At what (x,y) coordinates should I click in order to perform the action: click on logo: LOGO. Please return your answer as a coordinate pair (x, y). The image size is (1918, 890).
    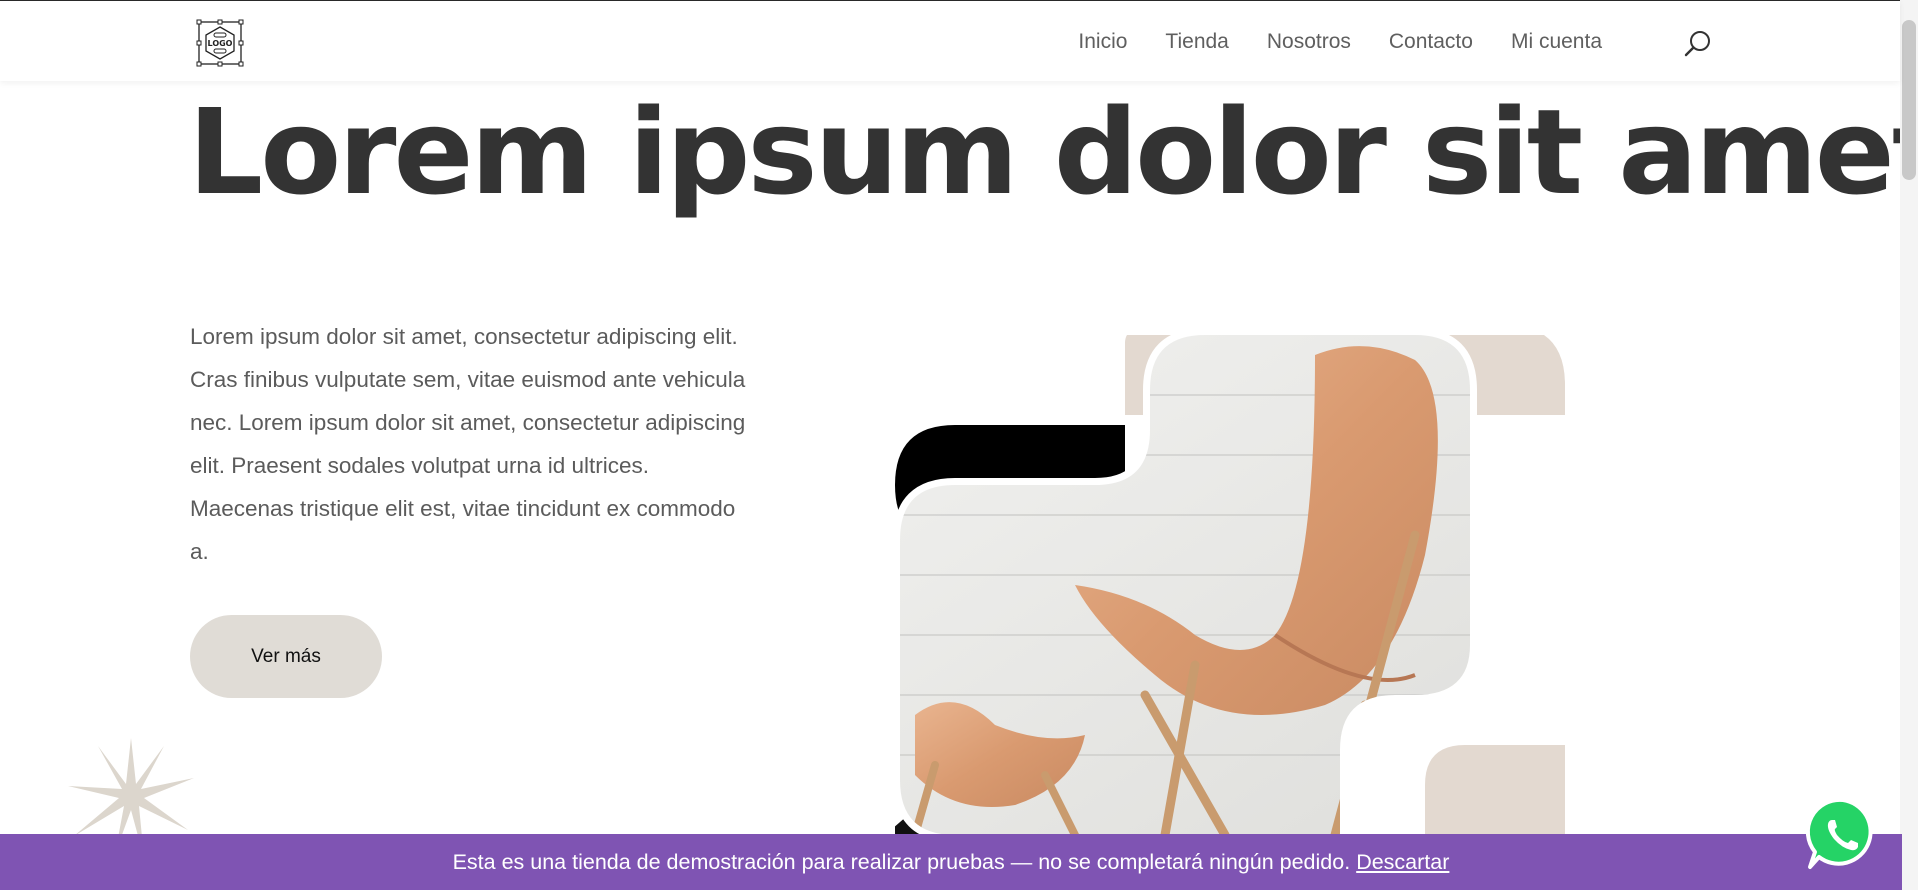
    Looking at the image, I should click on (220, 43).